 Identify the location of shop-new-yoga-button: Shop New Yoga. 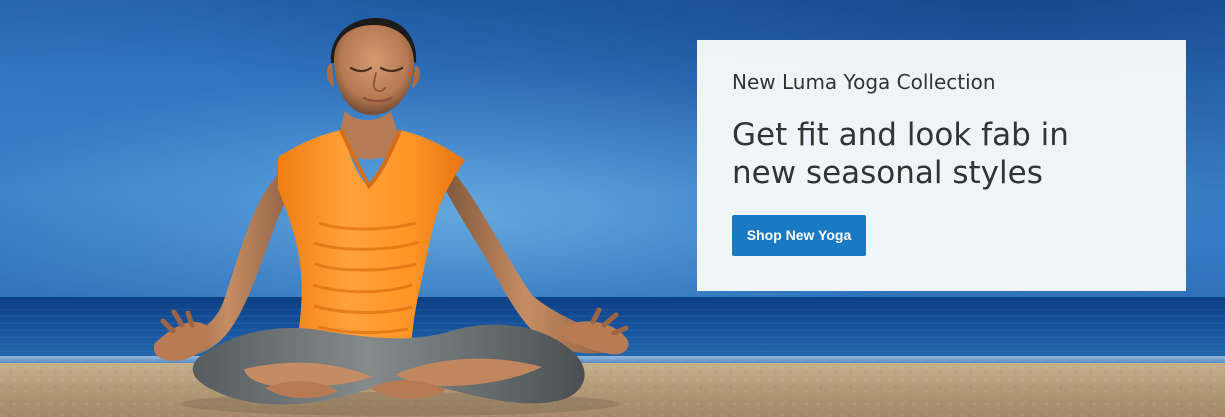
(799, 235).